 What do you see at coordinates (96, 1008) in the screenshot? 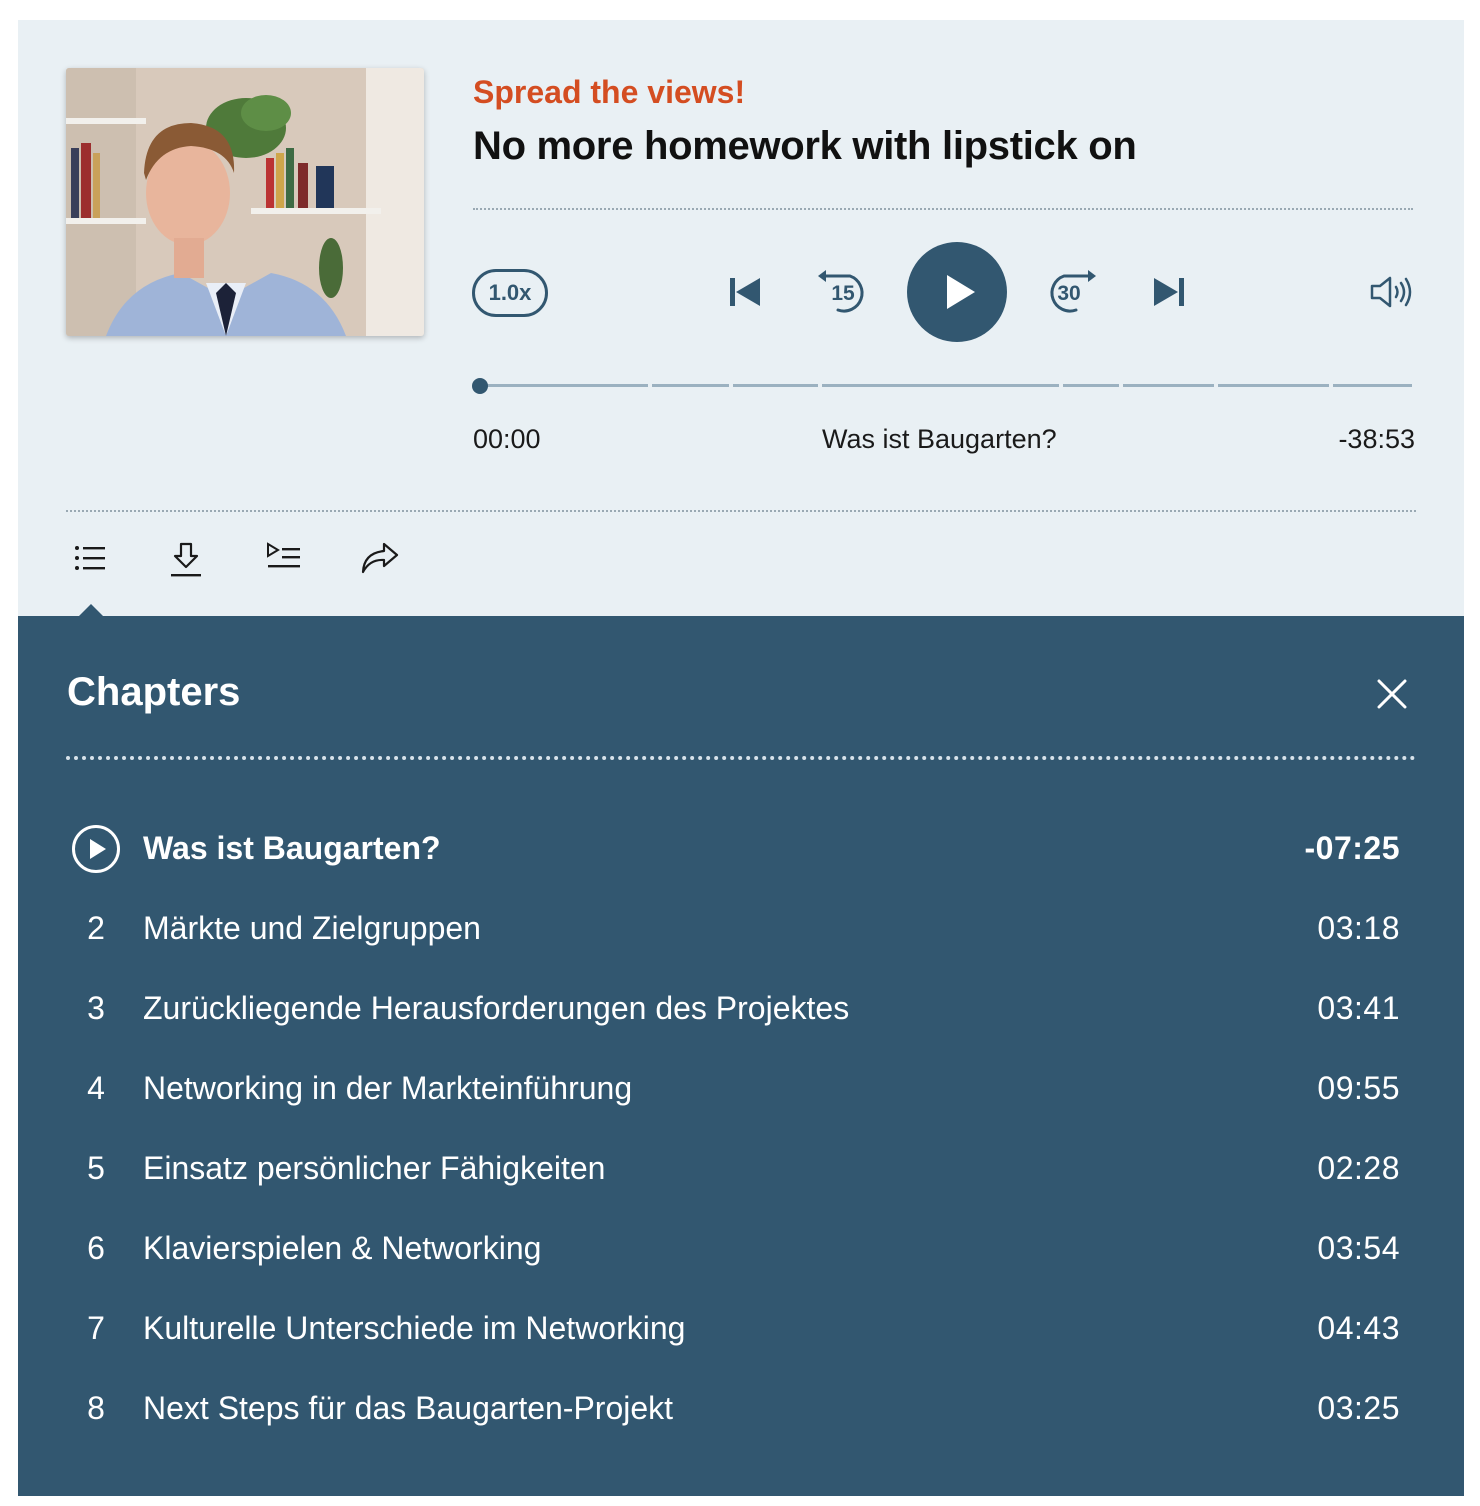
I see `chapter-number: 3` at bounding box center [96, 1008].